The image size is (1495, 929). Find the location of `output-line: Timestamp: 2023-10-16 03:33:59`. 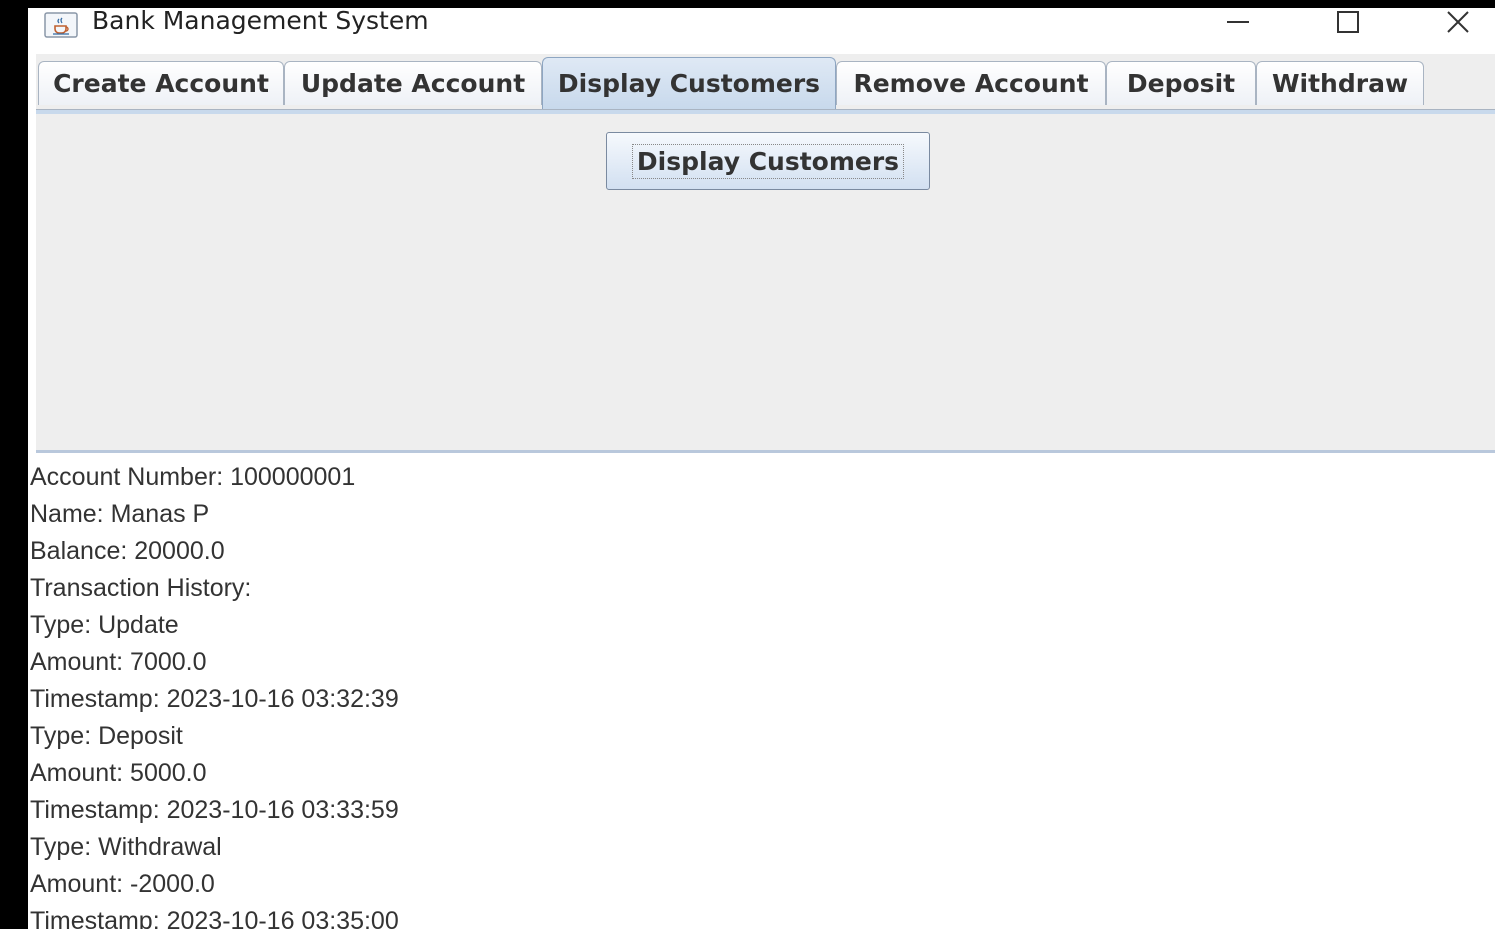

output-line: Timestamp: 2023-10-16 03:33:59 is located at coordinates (214, 810).